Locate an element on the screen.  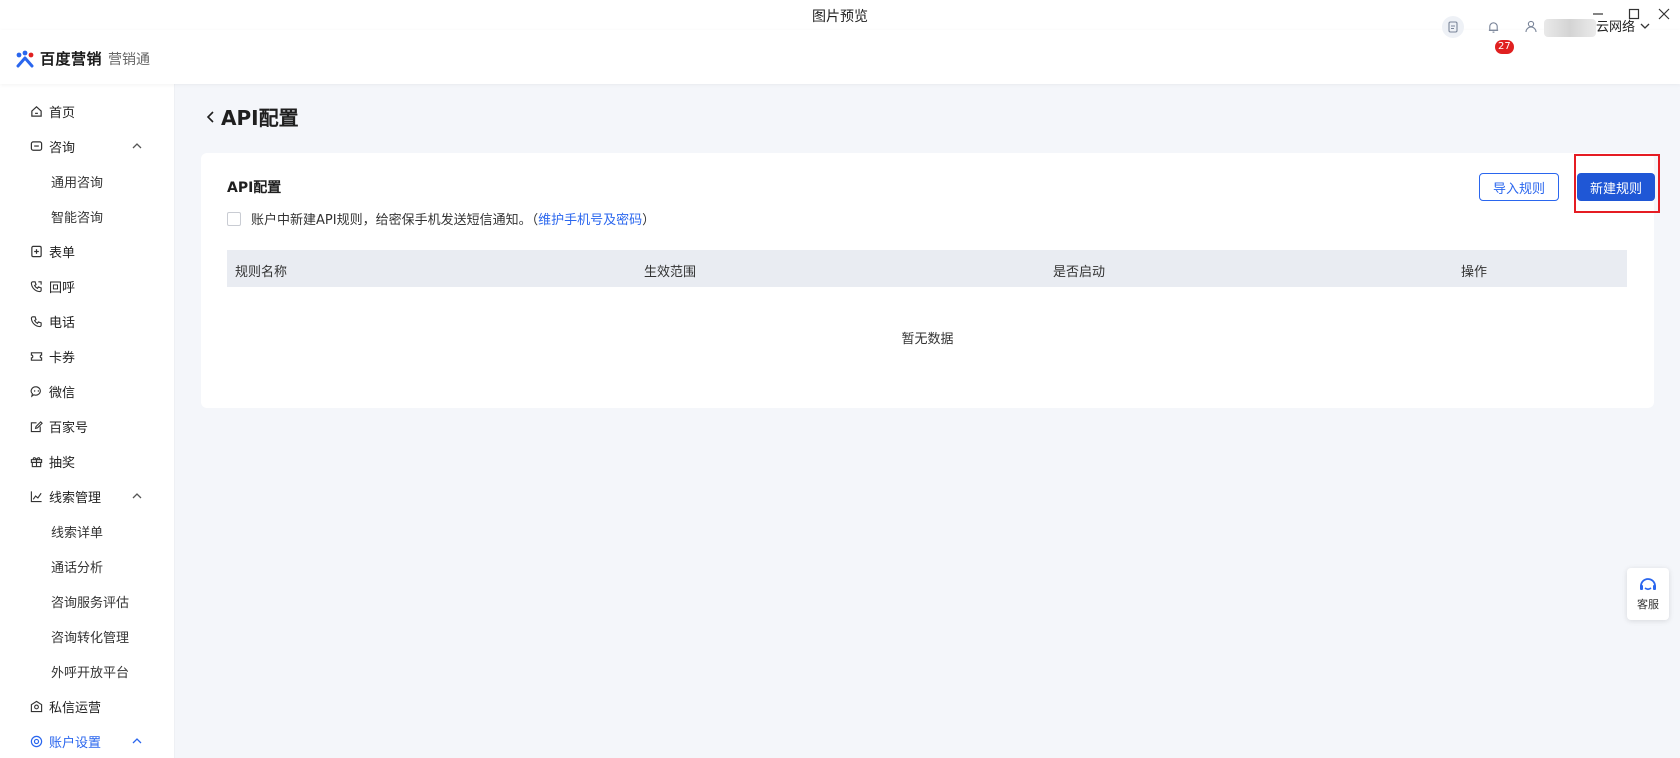
sidebar-item-phone: 电话 is located at coordinates (52, 321).